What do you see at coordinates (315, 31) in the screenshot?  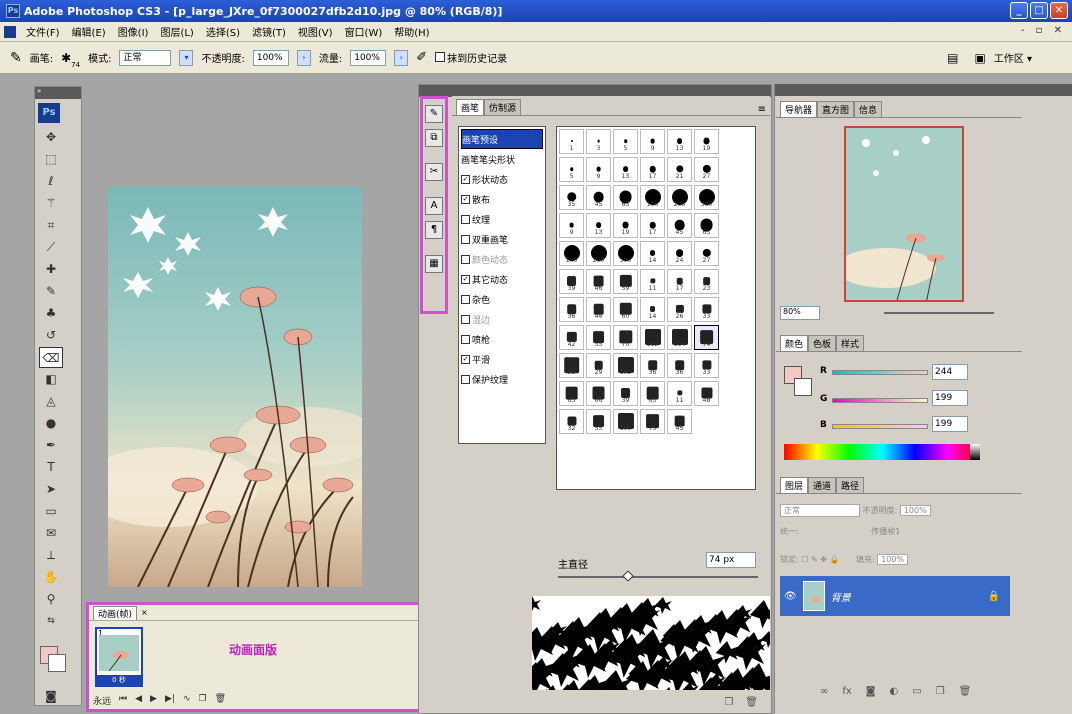 I see `menu-view: 视图(V)` at bounding box center [315, 31].